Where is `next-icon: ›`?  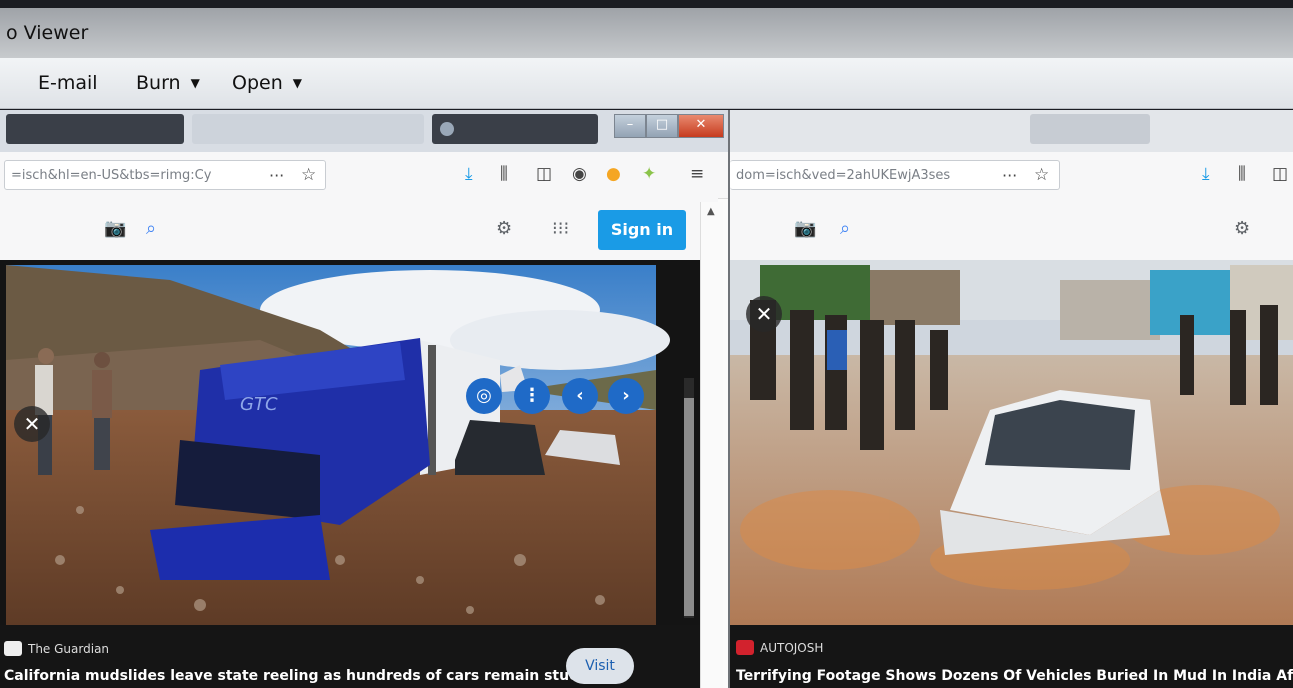 next-icon: › is located at coordinates (626, 396).